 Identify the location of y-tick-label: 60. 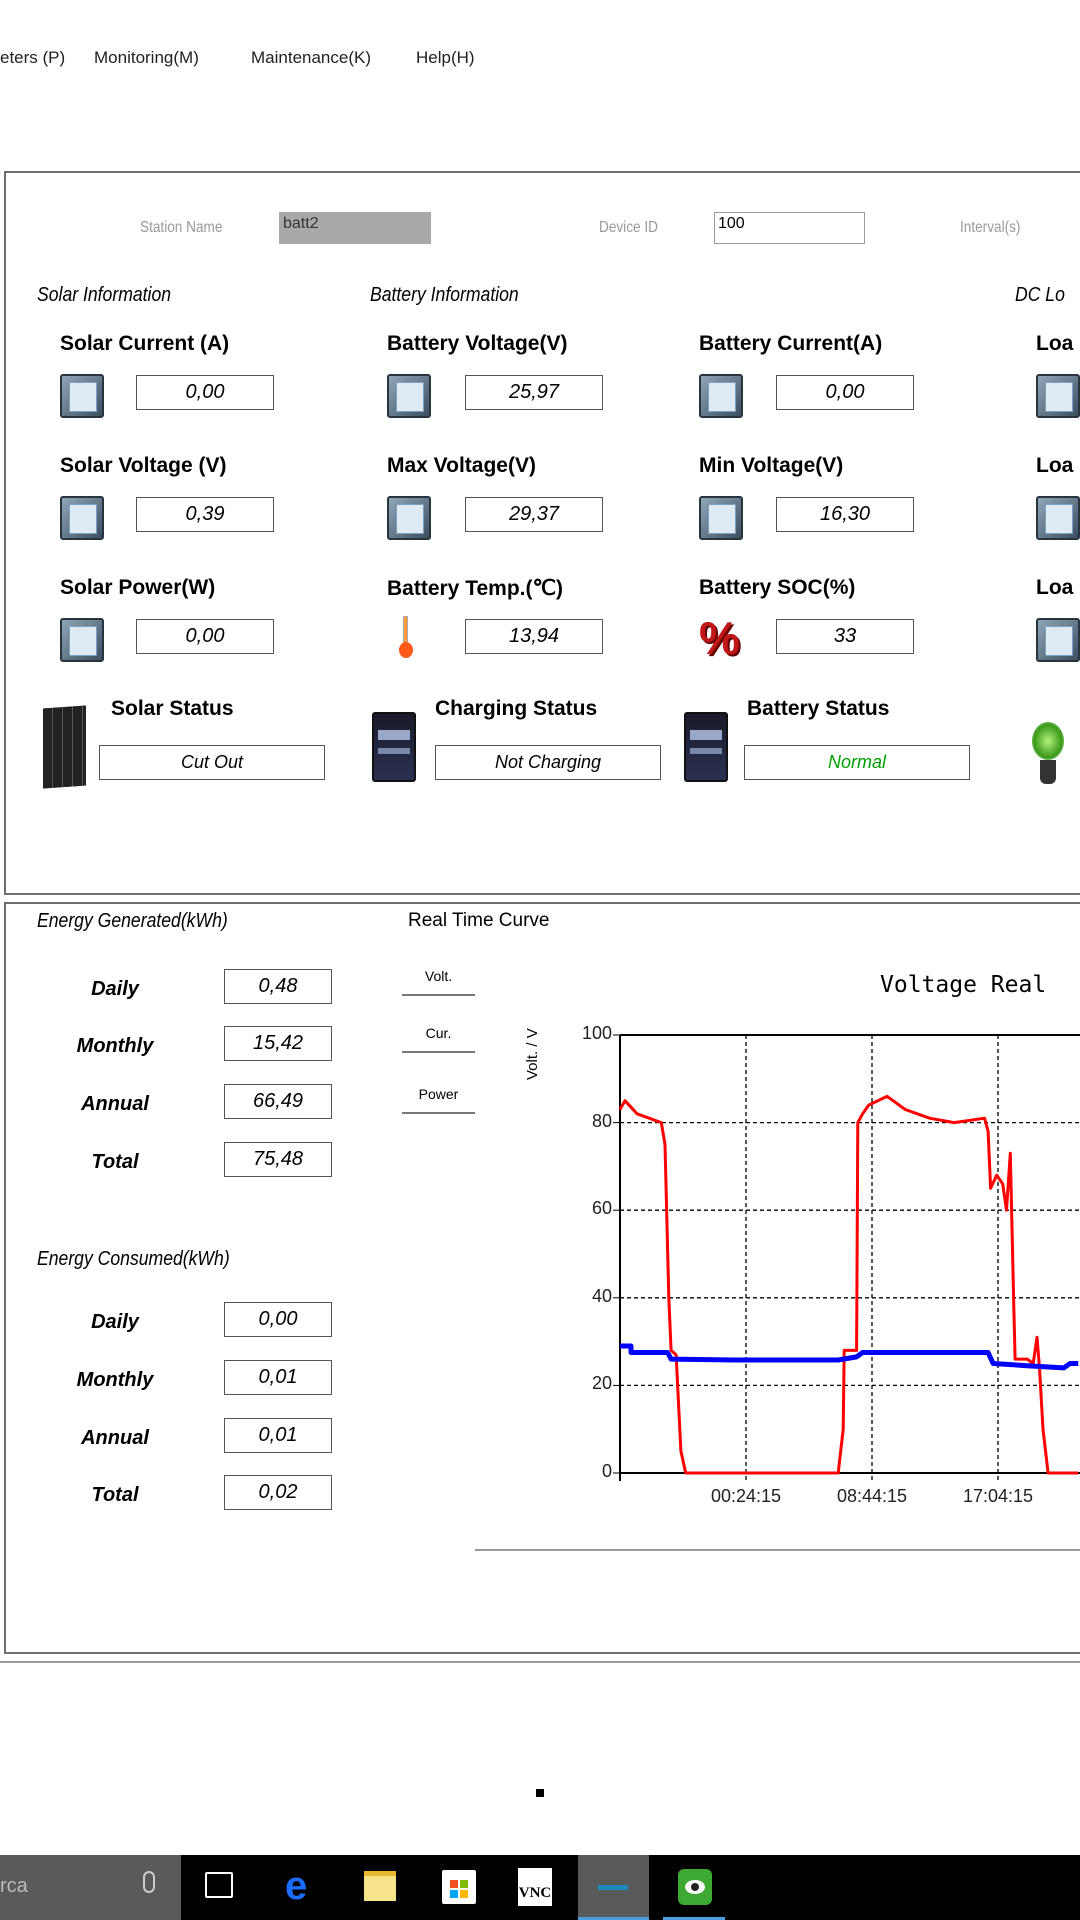
(601, 1208).